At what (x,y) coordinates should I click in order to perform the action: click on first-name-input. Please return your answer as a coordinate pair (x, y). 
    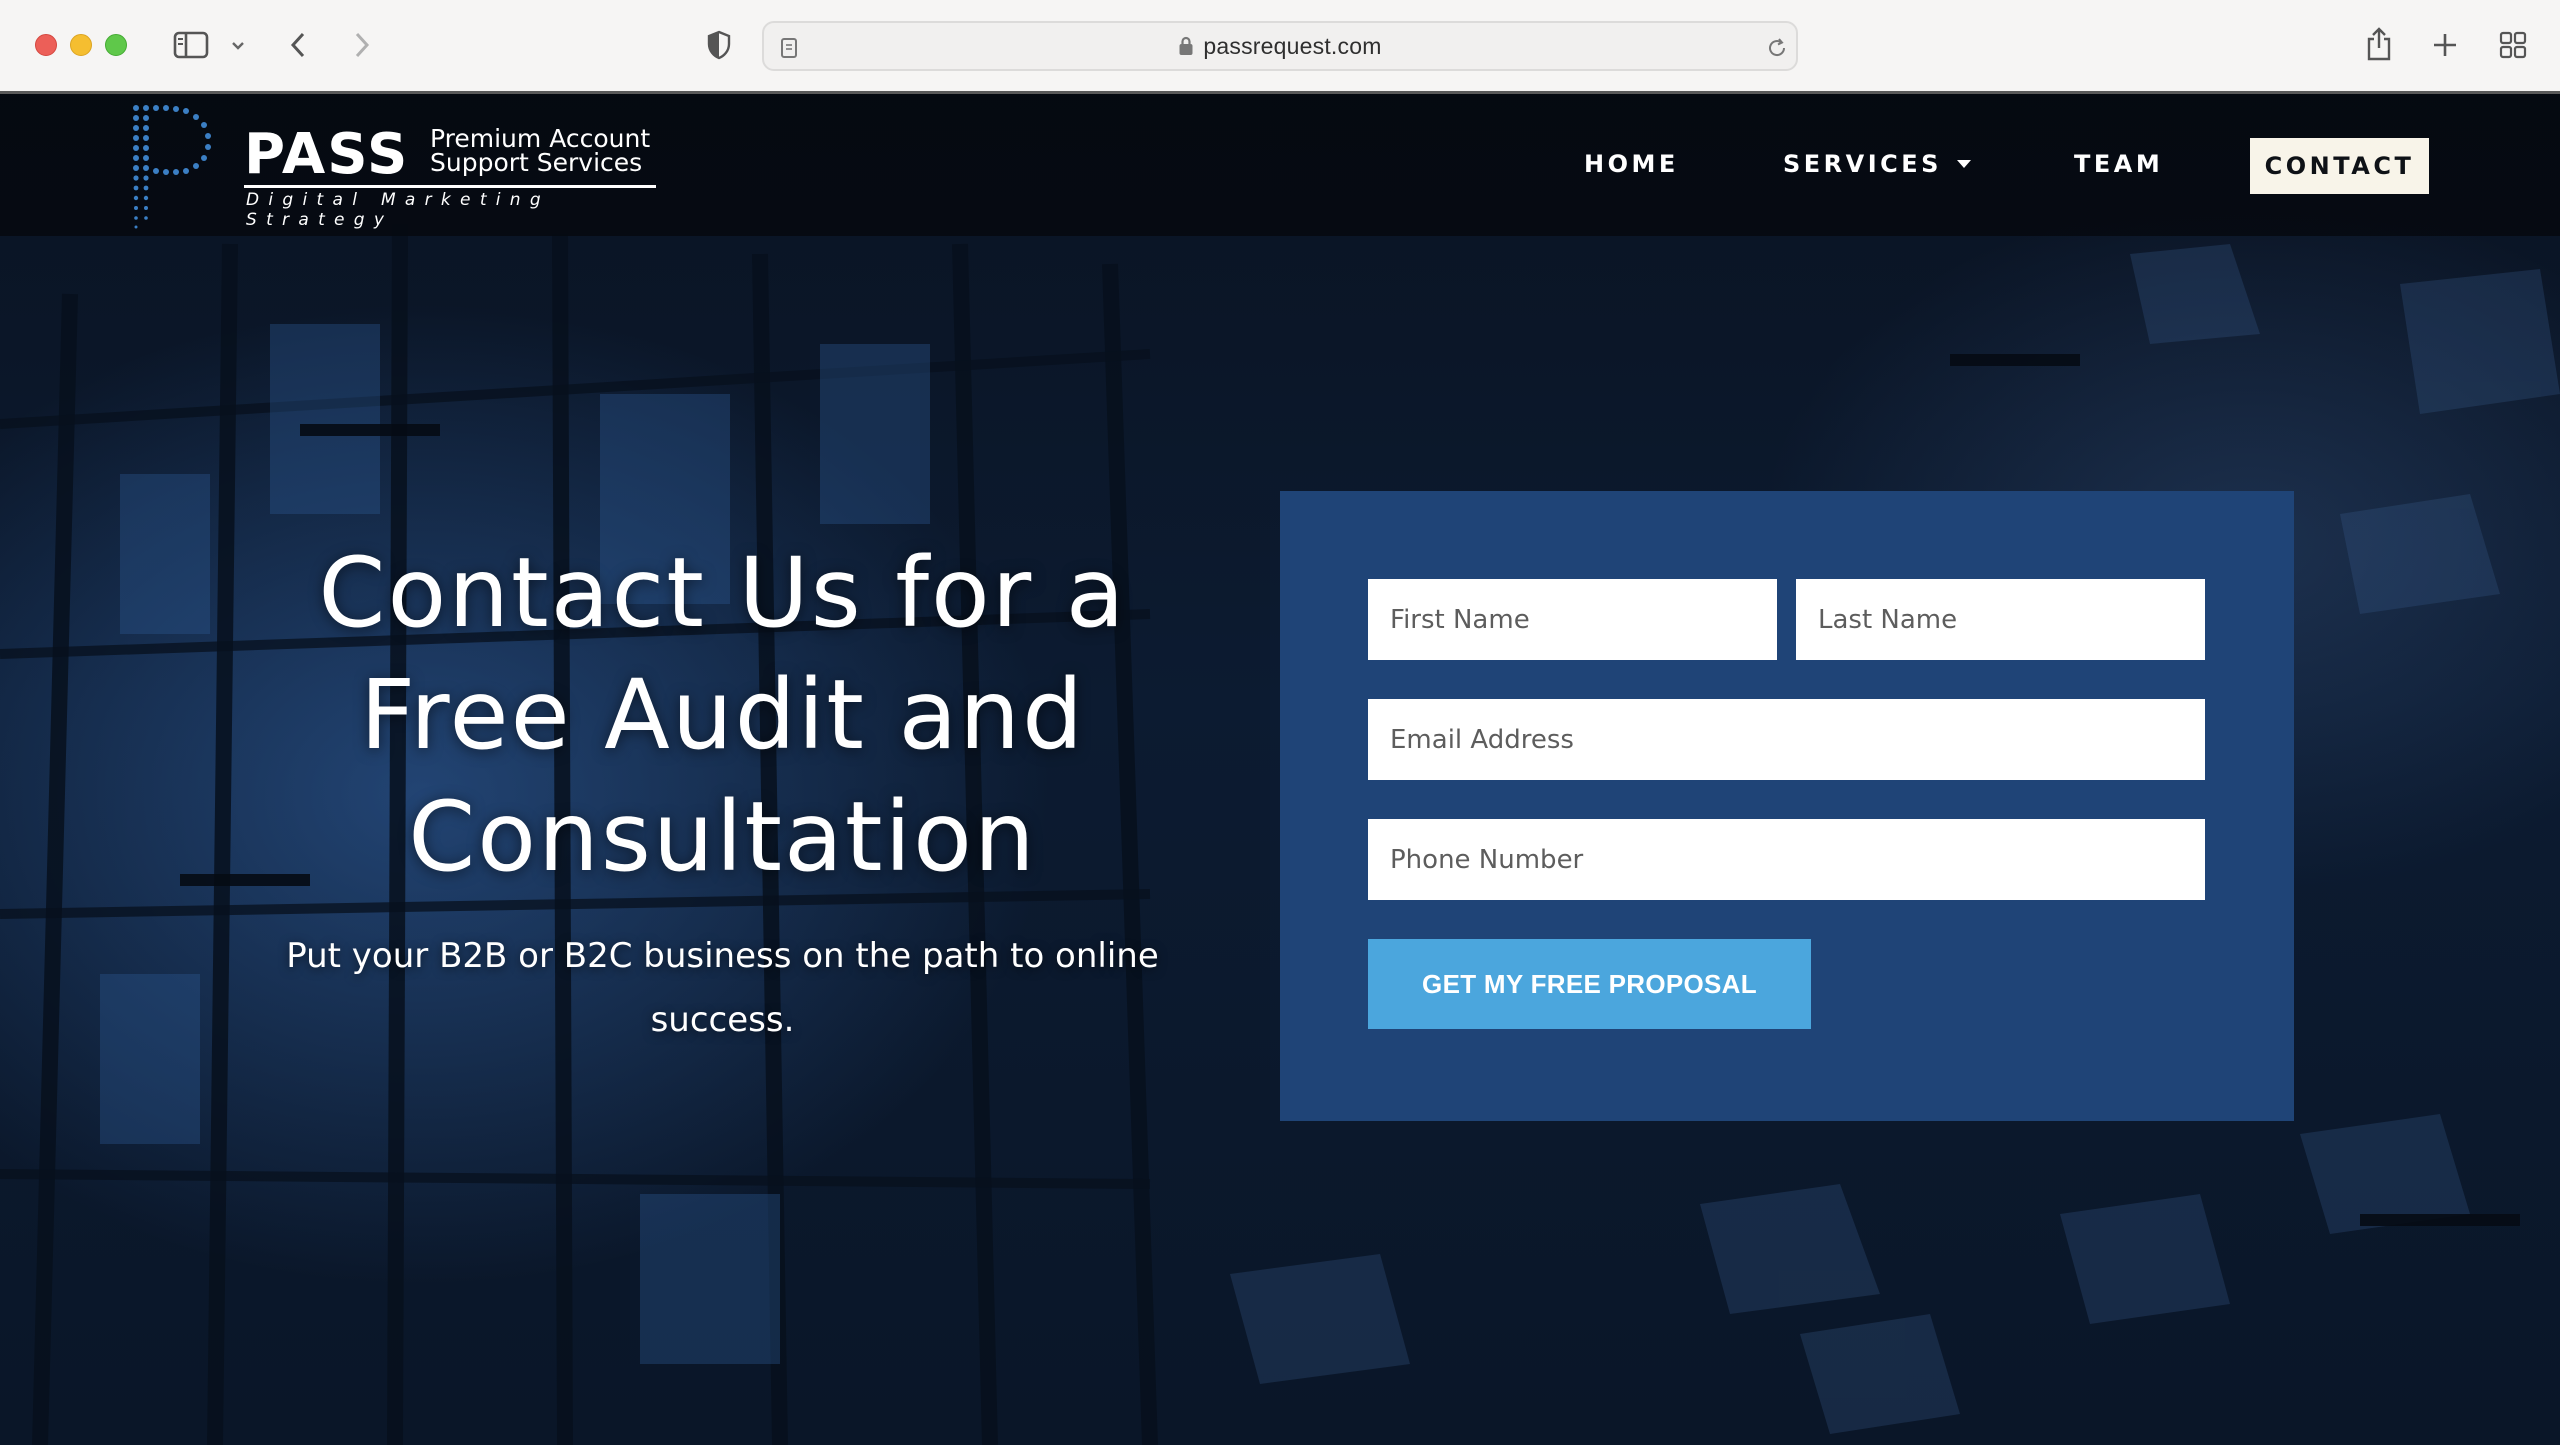
    Looking at the image, I should click on (1572, 619).